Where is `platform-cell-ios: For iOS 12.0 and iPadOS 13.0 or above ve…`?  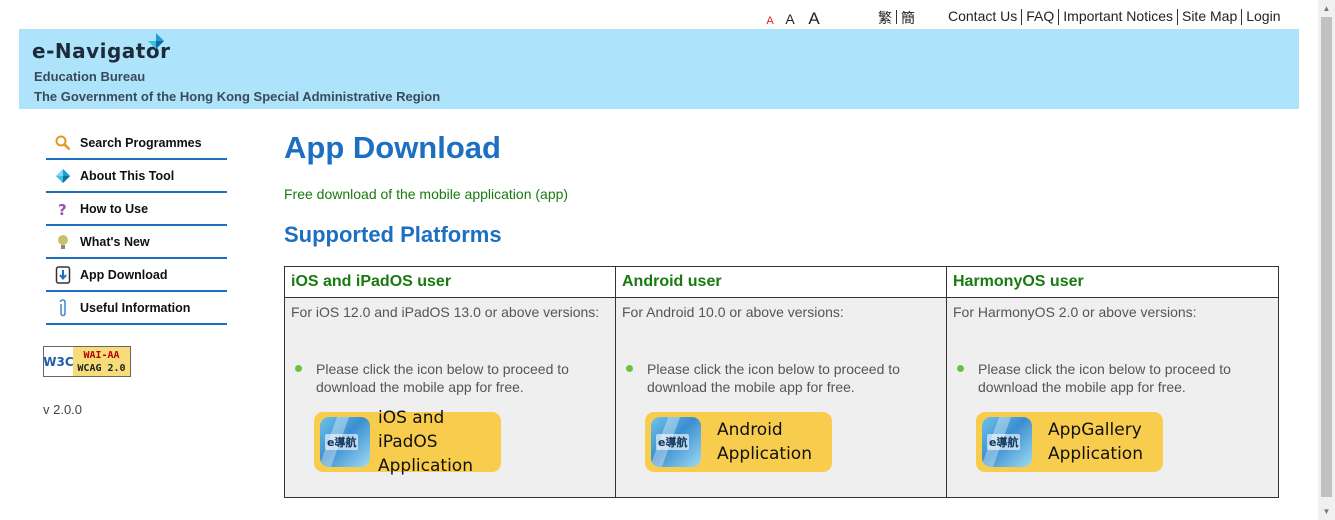 platform-cell-ios: For iOS 12.0 and iPadOS 13.0 or above ve… is located at coordinates (450, 397).